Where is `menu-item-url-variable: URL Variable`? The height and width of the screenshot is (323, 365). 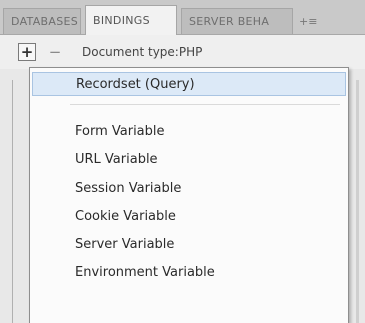 menu-item-url-variable: URL Variable is located at coordinates (189, 159).